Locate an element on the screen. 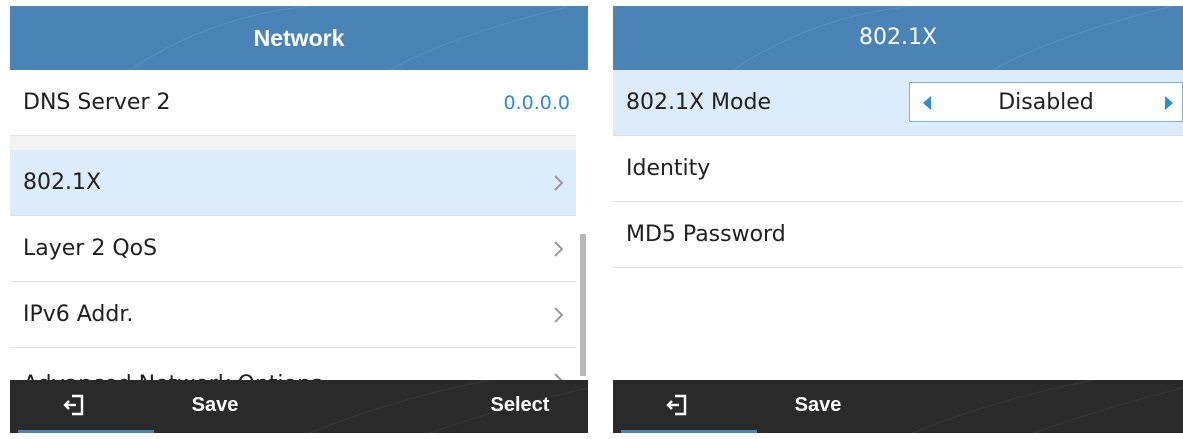  title-bar: 802.1X is located at coordinates (898, 38).